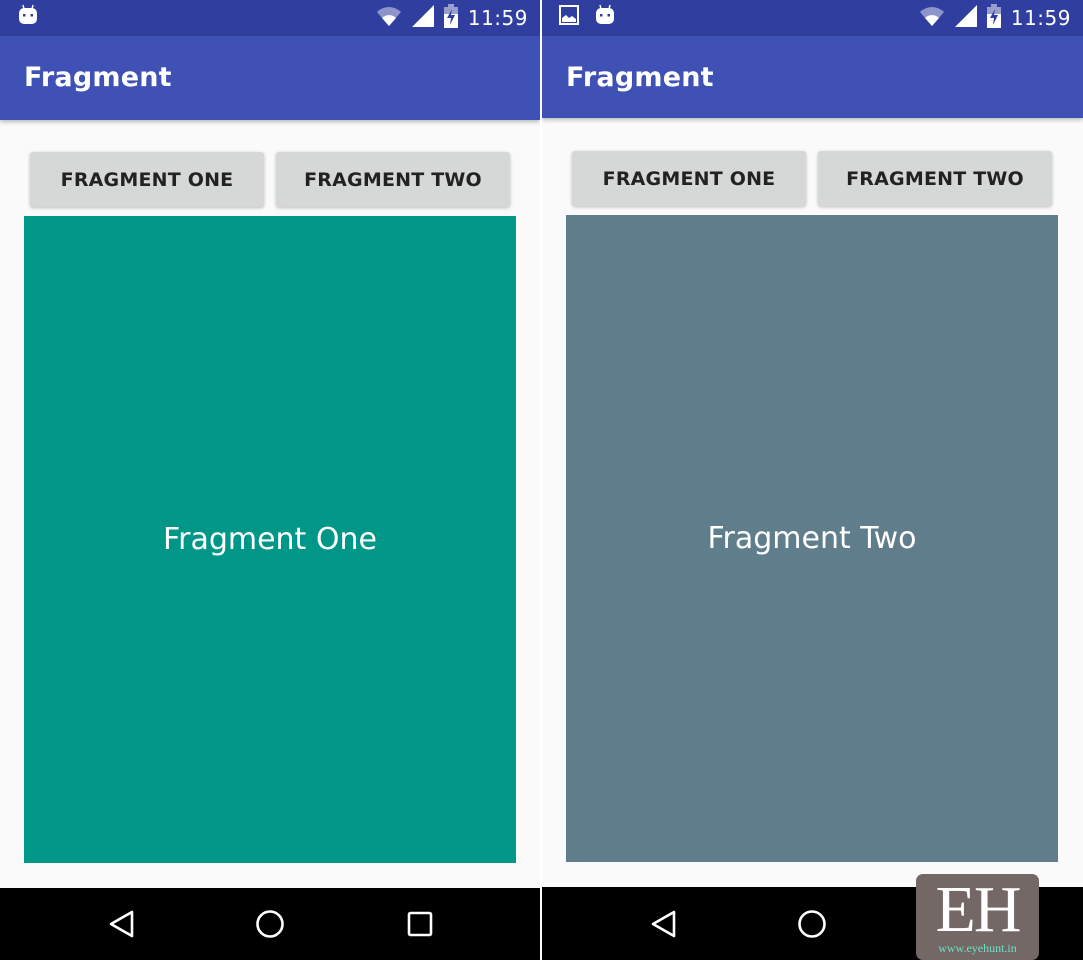  What do you see at coordinates (978, 909) in the screenshot?
I see `watermark-logo-text: EH` at bounding box center [978, 909].